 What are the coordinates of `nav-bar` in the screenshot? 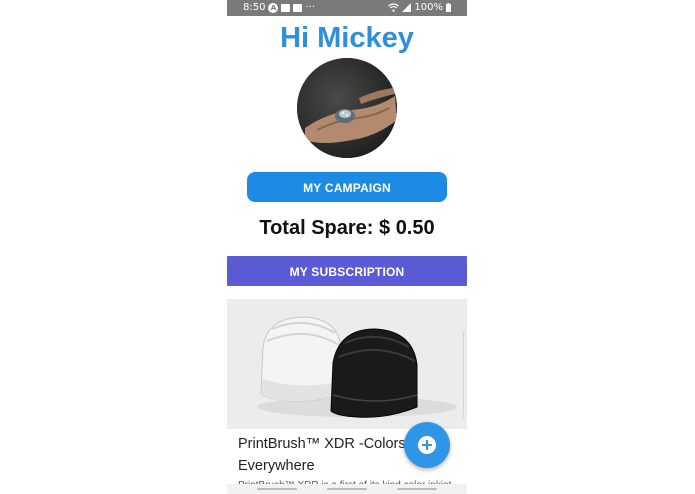 It's located at (347, 489).